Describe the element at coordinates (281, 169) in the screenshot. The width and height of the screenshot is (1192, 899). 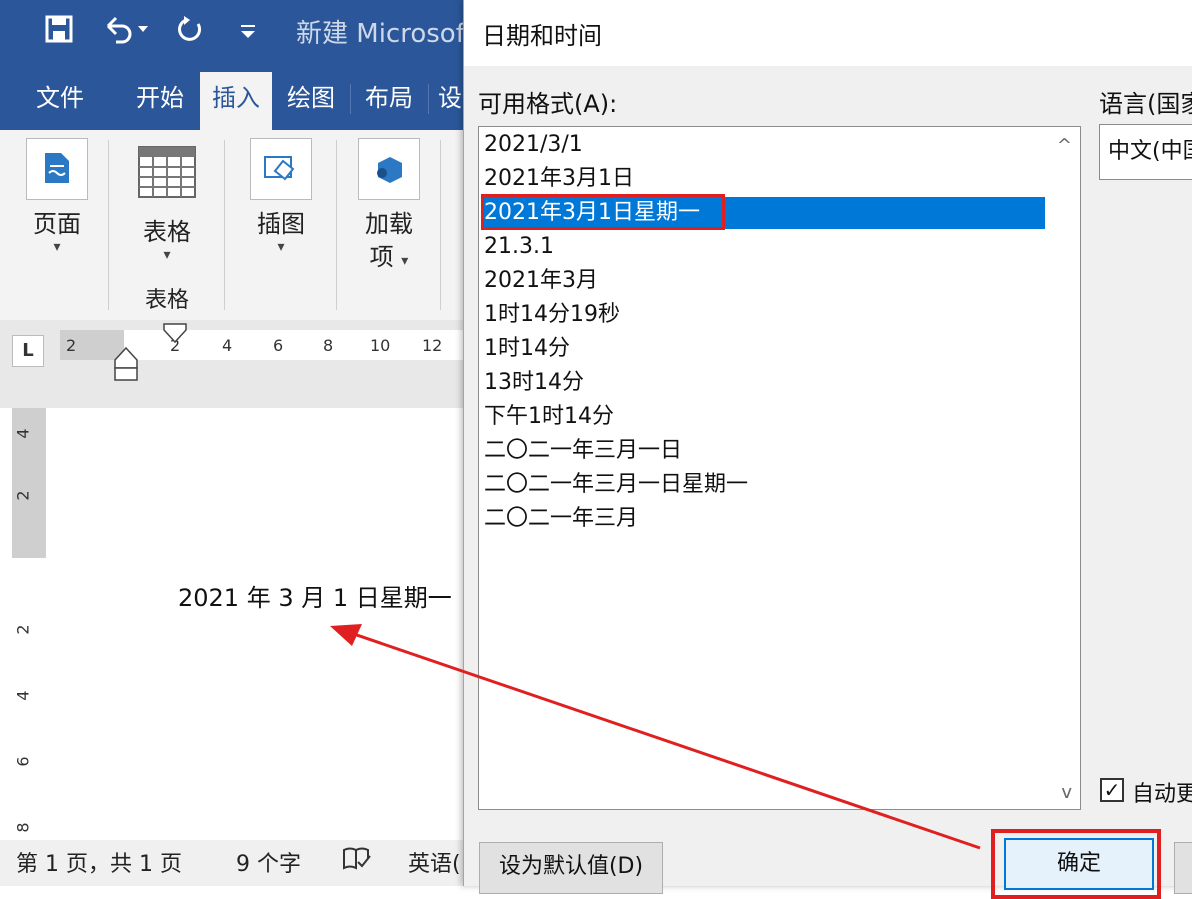
I see `illustrations-icon` at that location.